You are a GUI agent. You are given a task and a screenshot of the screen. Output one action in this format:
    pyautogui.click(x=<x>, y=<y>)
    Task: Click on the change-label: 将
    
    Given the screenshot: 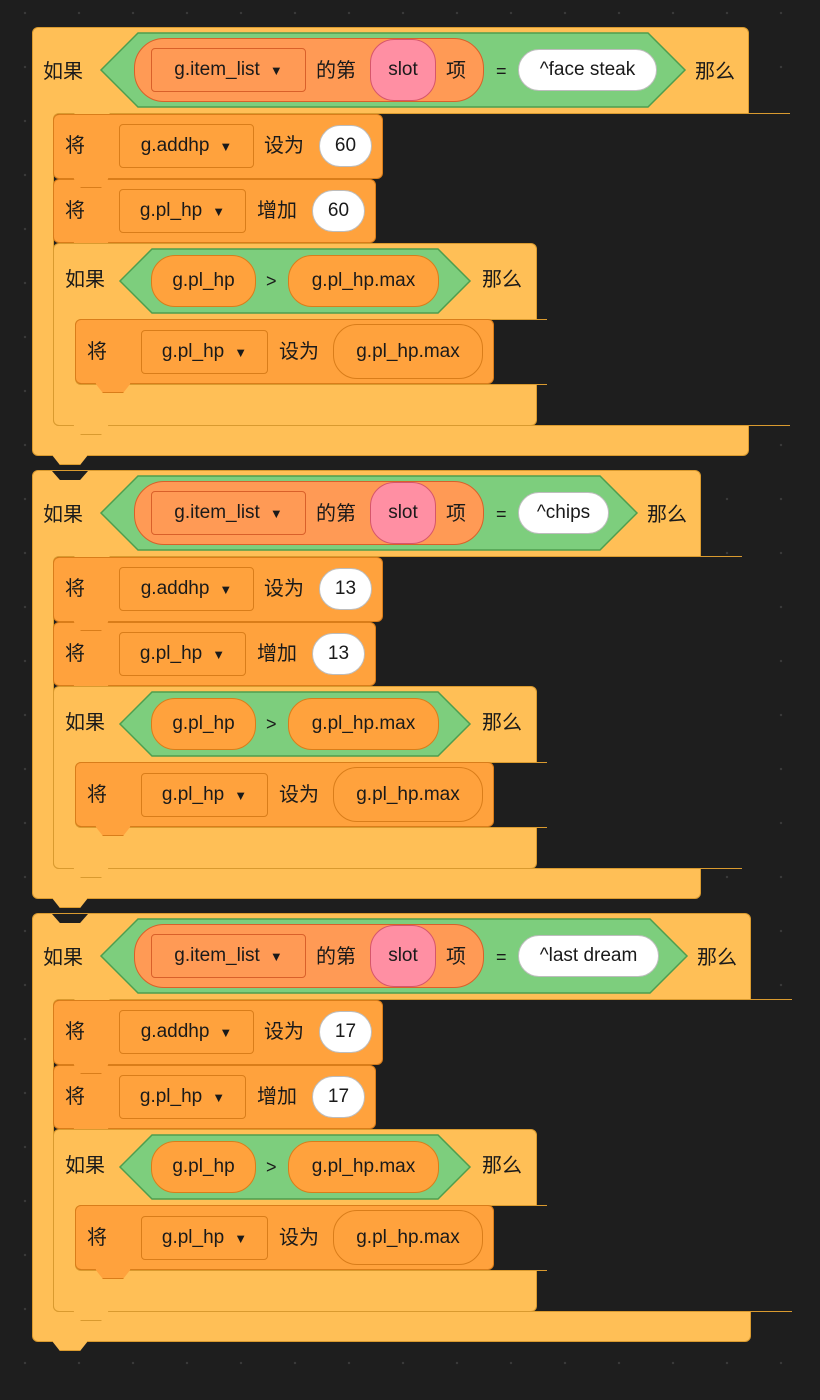 What is the action you would take?
    pyautogui.click(x=75, y=1097)
    